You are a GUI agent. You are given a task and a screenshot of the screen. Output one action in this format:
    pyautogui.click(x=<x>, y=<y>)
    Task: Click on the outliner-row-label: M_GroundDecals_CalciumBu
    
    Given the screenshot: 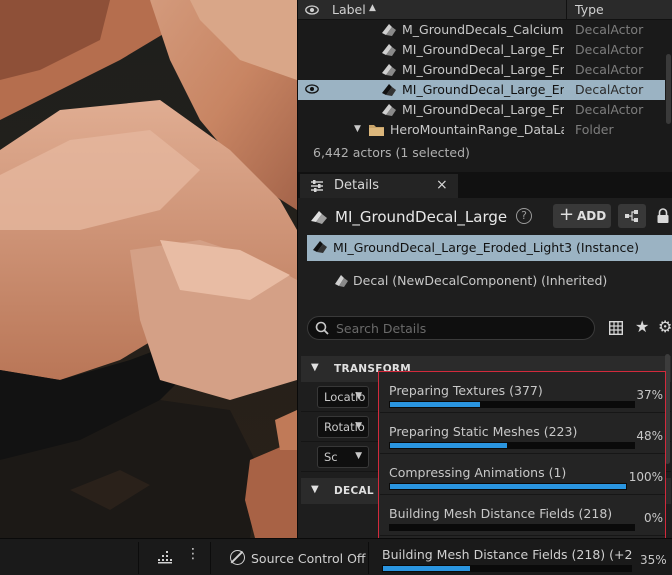 What is the action you would take?
    pyautogui.click(x=483, y=29)
    